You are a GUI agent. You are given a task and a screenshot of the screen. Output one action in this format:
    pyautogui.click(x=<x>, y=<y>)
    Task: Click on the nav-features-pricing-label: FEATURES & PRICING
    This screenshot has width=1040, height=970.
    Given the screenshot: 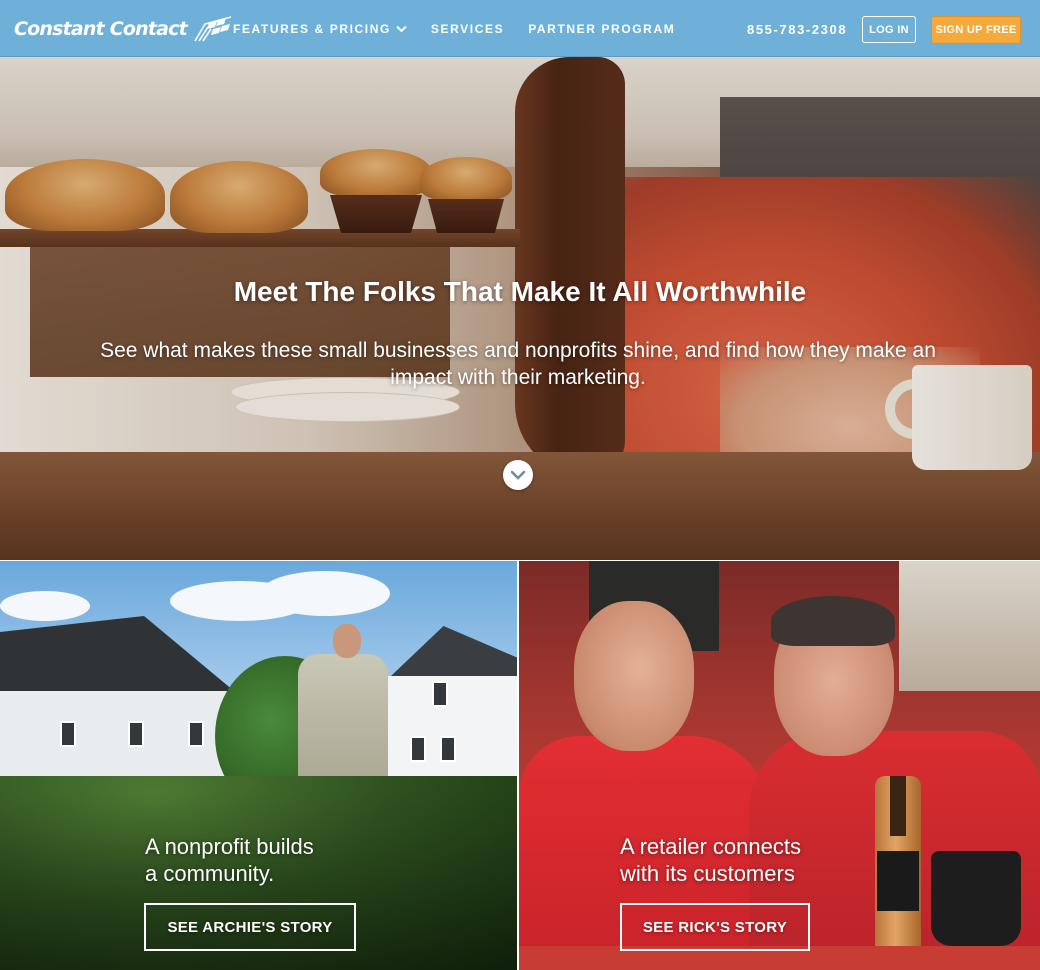 What is the action you would take?
    pyautogui.click(x=312, y=28)
    